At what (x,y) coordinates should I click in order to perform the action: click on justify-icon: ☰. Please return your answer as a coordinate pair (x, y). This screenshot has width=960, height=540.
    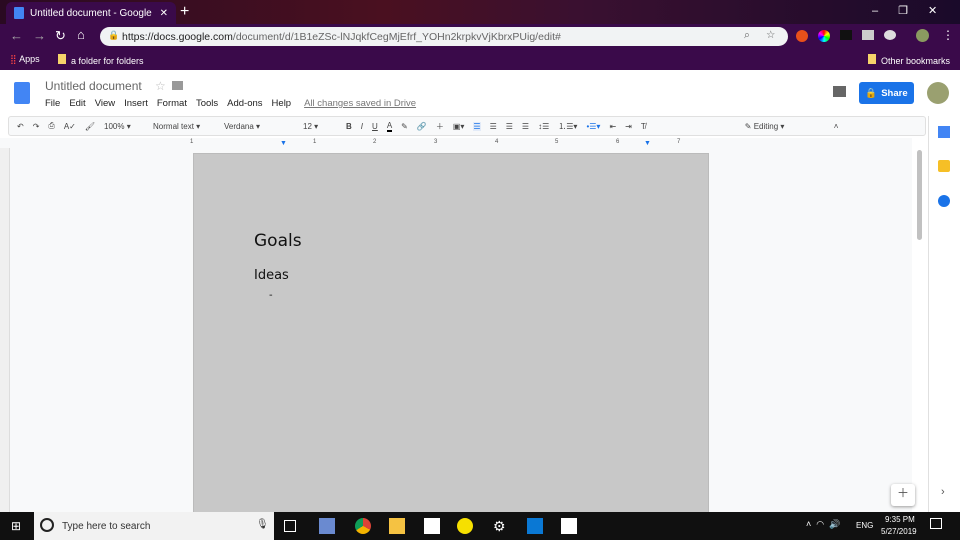
    Looking at the image, I should click on (525, 126).